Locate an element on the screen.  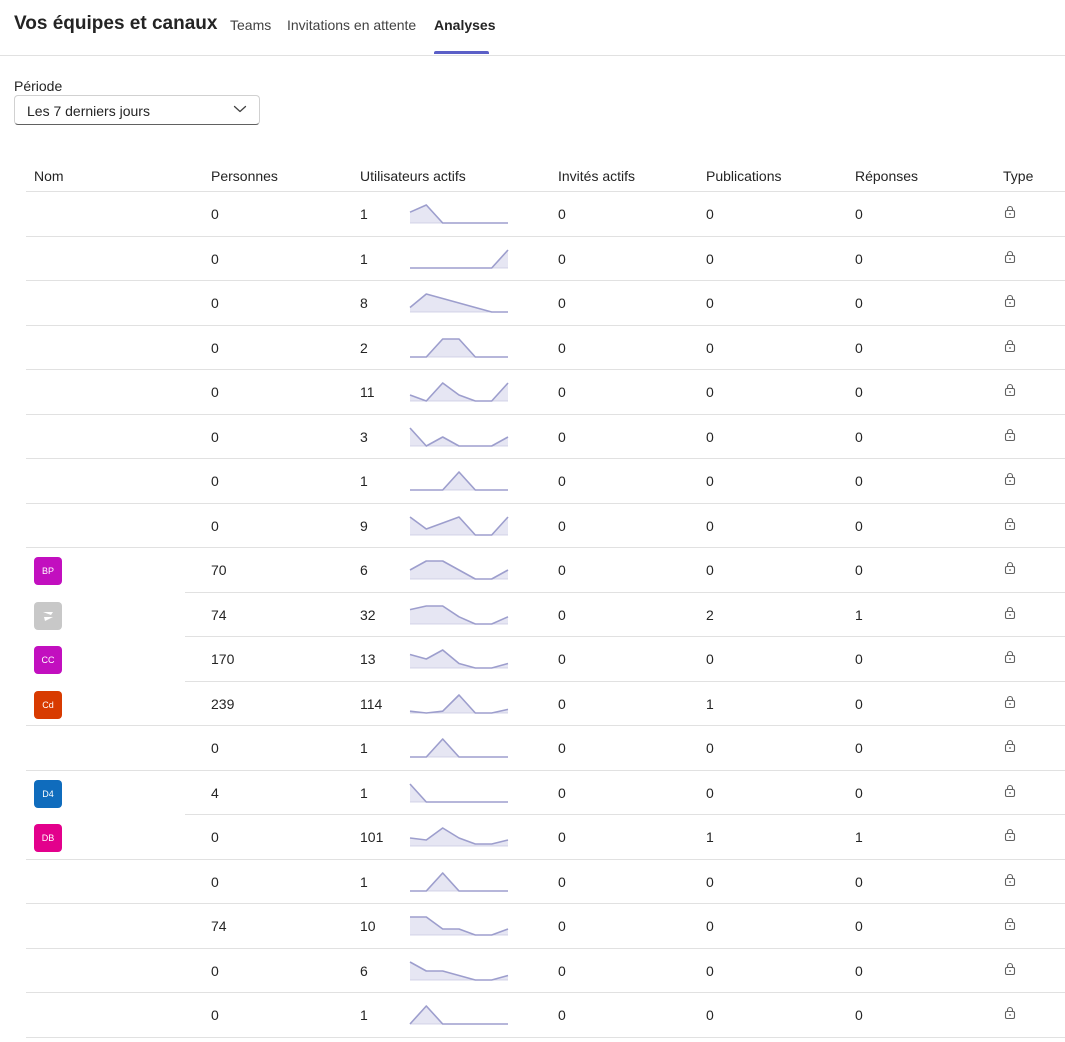
period-dropdown: Les 7 derniers jours is located at coordinates (137, 110).